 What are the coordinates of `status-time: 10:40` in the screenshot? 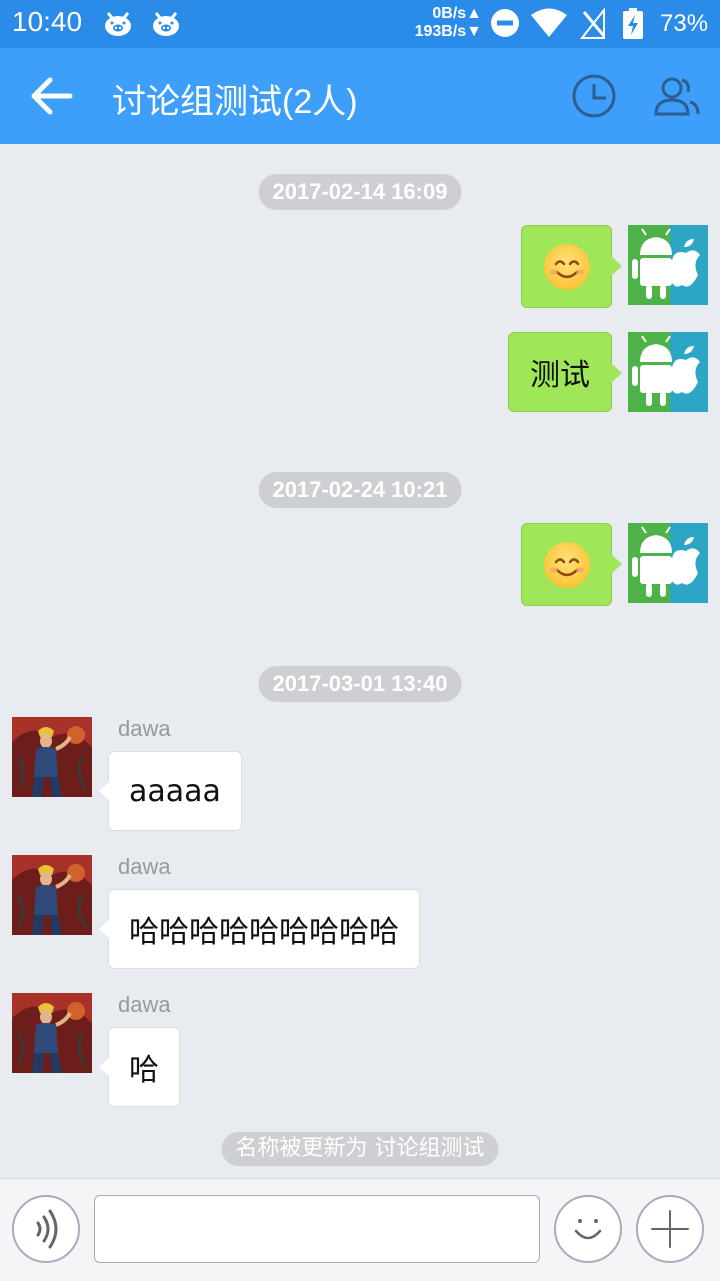 It's located at (47, 21).